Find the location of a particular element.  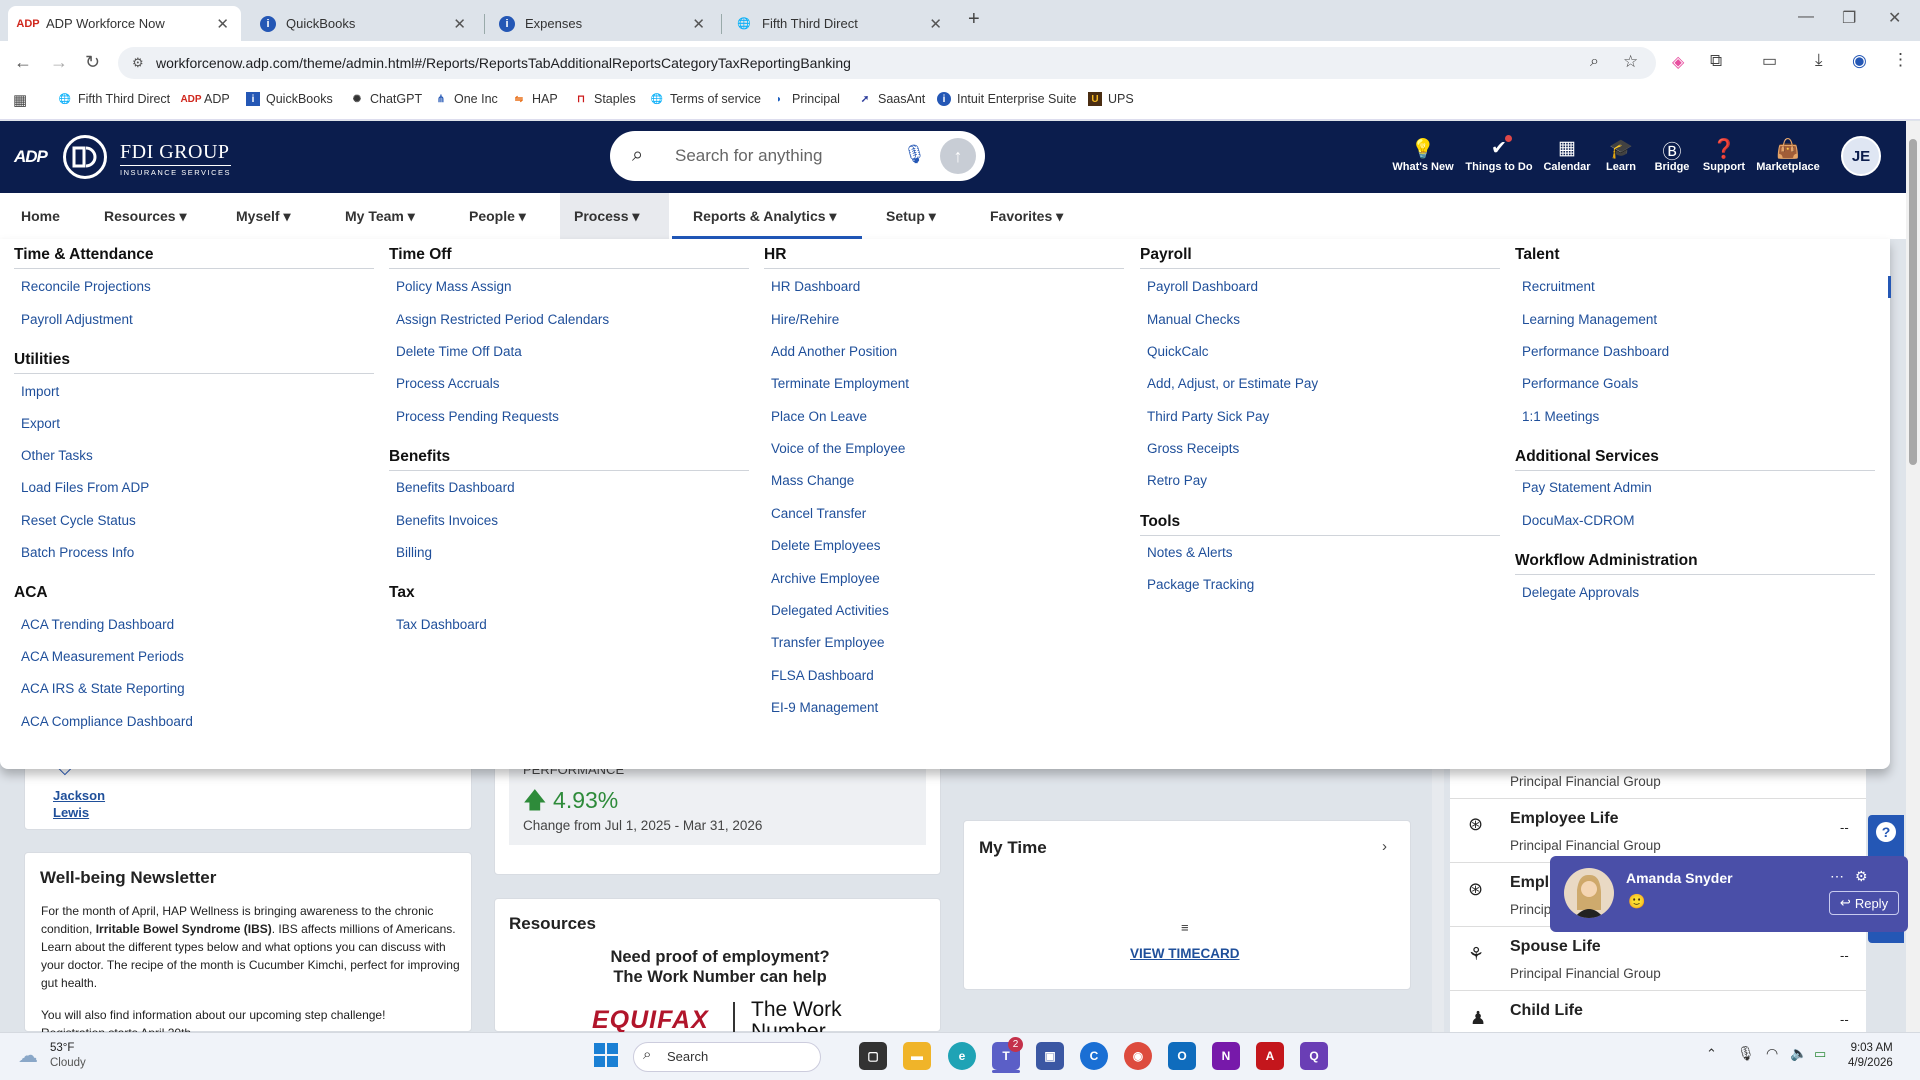

menu-link-aca-compliance: ACA Compliance Dashboard is located at coordinates (103, 721).